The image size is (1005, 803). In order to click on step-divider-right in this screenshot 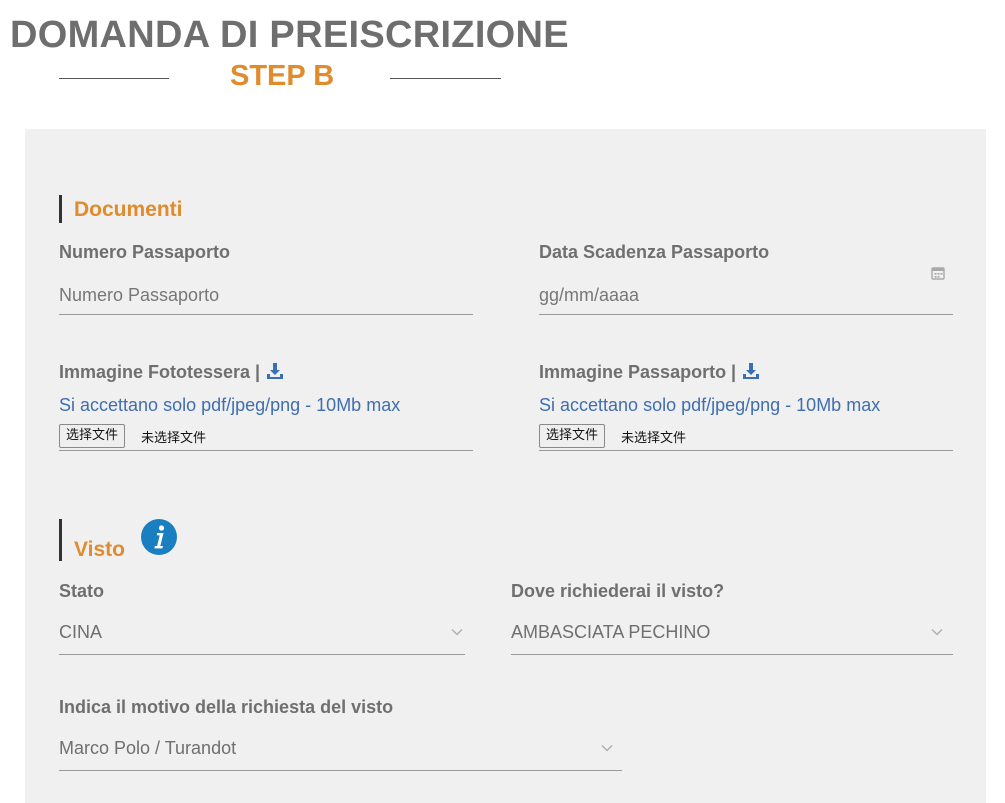, I will do `click(445, 78)`.